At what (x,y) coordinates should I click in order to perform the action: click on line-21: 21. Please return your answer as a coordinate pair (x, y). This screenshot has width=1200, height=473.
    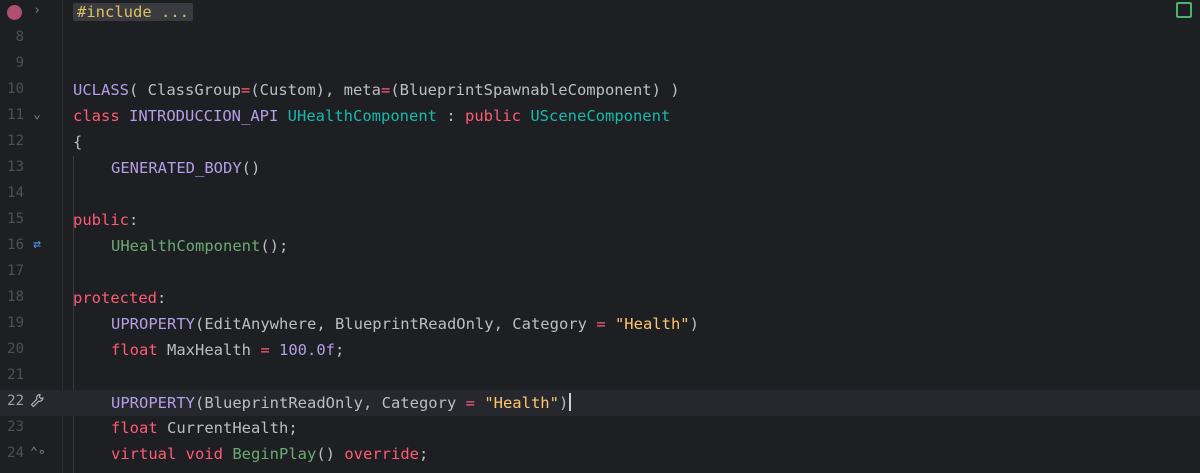
    Looking at the image, I should click on (600, 377).